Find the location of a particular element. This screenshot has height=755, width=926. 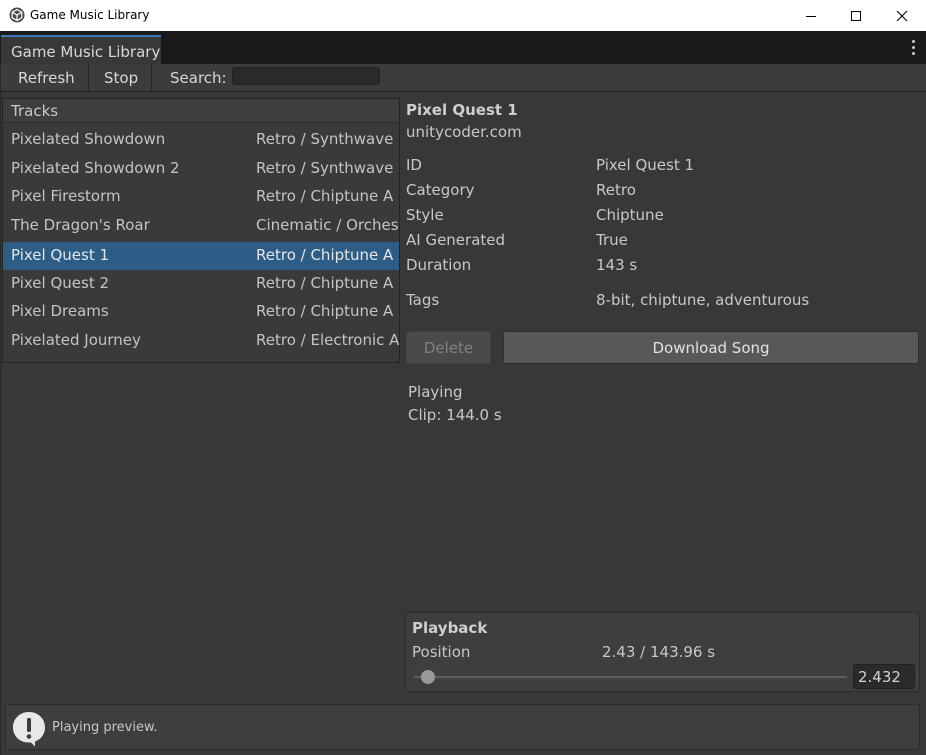

track-row-selected: Pixel Quest 1 Retro / Chiptune A is located at coordinates (201, 256).